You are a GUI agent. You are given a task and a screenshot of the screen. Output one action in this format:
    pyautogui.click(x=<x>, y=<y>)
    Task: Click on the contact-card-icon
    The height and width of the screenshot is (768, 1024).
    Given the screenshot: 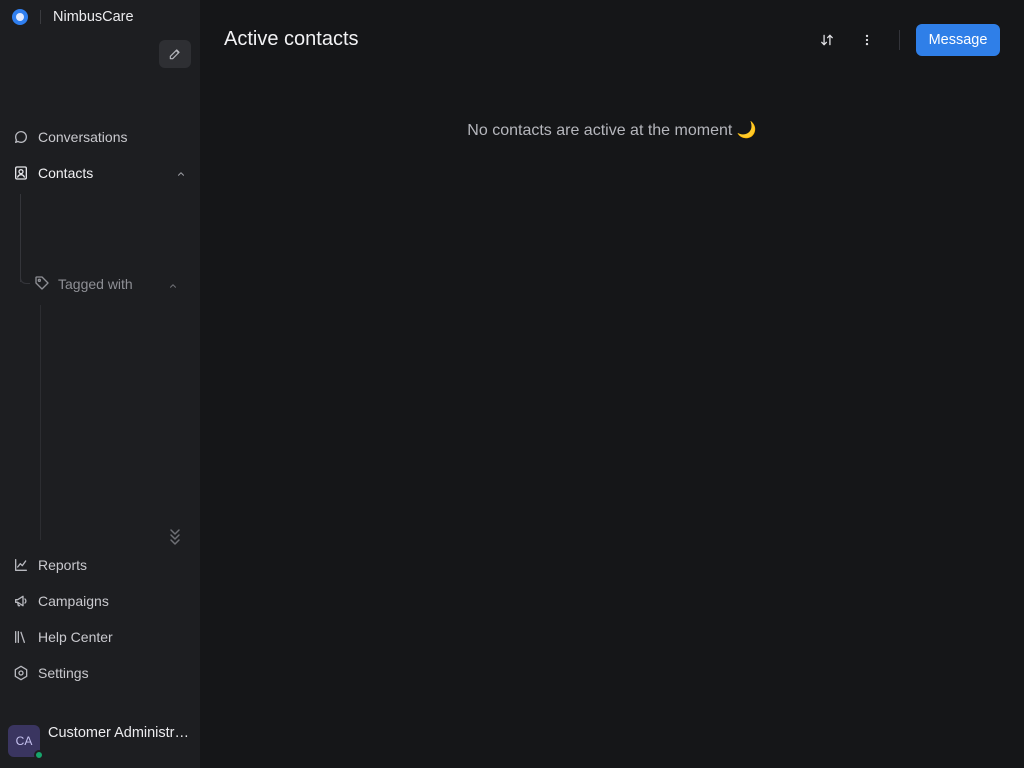 What is the action you would take?
    pyautogui.click(x=21, y=173)
    